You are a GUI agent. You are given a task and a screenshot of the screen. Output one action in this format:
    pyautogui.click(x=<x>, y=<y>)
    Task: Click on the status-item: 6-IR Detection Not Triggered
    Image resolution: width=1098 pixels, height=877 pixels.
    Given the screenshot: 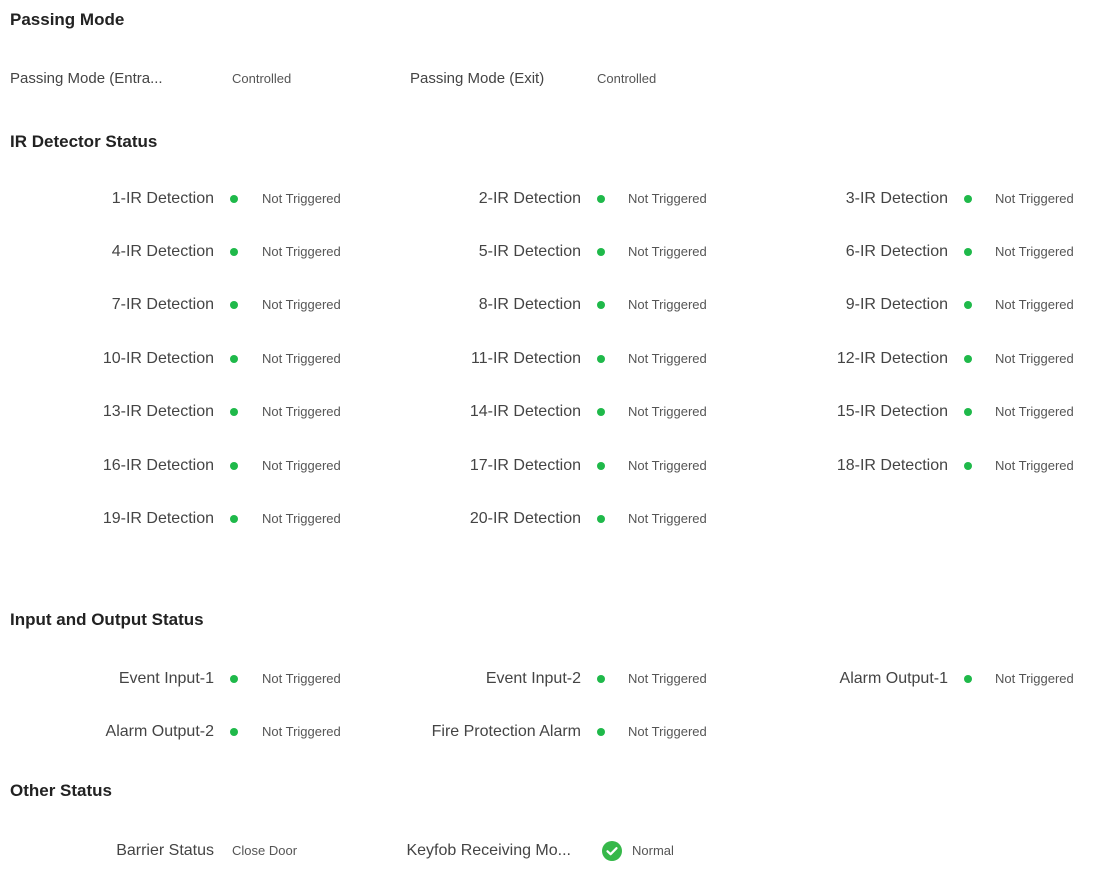 What is the action you would take?
    pyautogui.click(x=549, y=252)
    